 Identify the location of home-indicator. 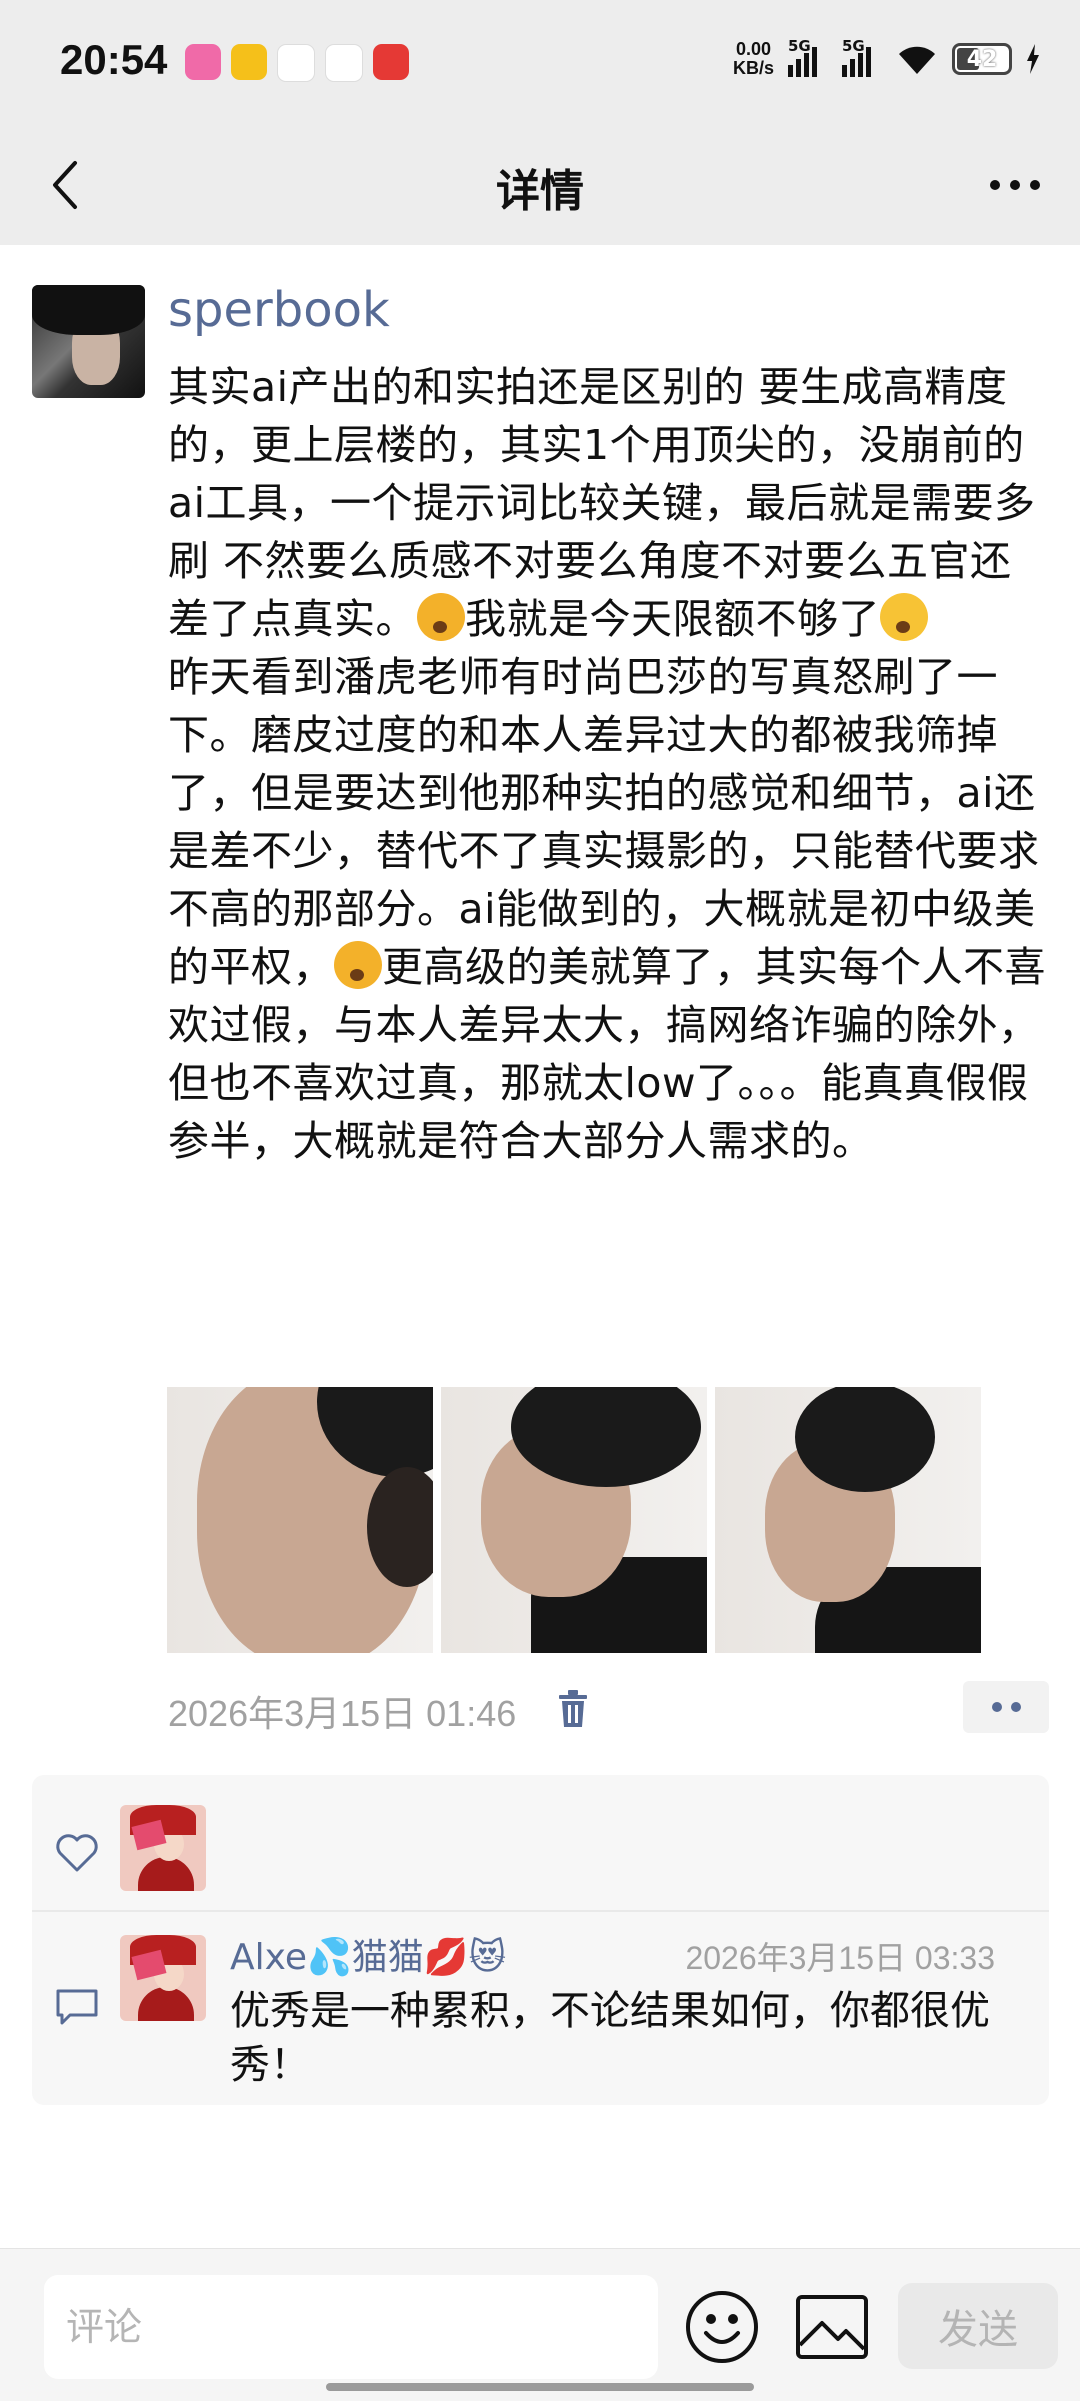
(540, 2387).